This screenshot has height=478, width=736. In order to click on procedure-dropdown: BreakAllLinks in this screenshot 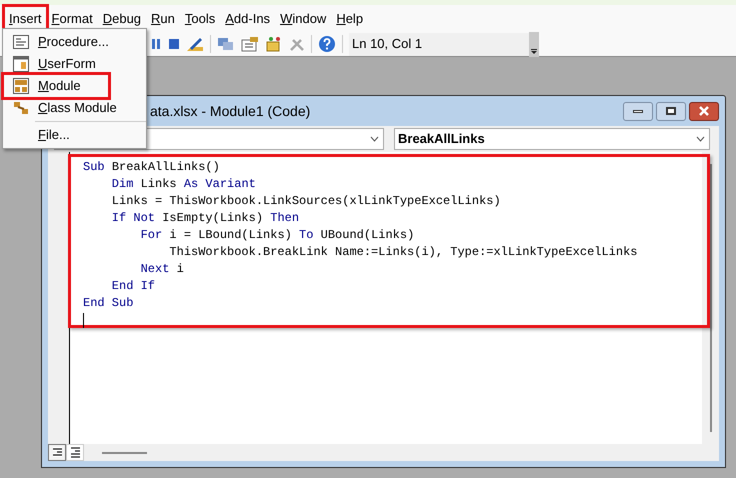, I will do `click(552, 139)`.